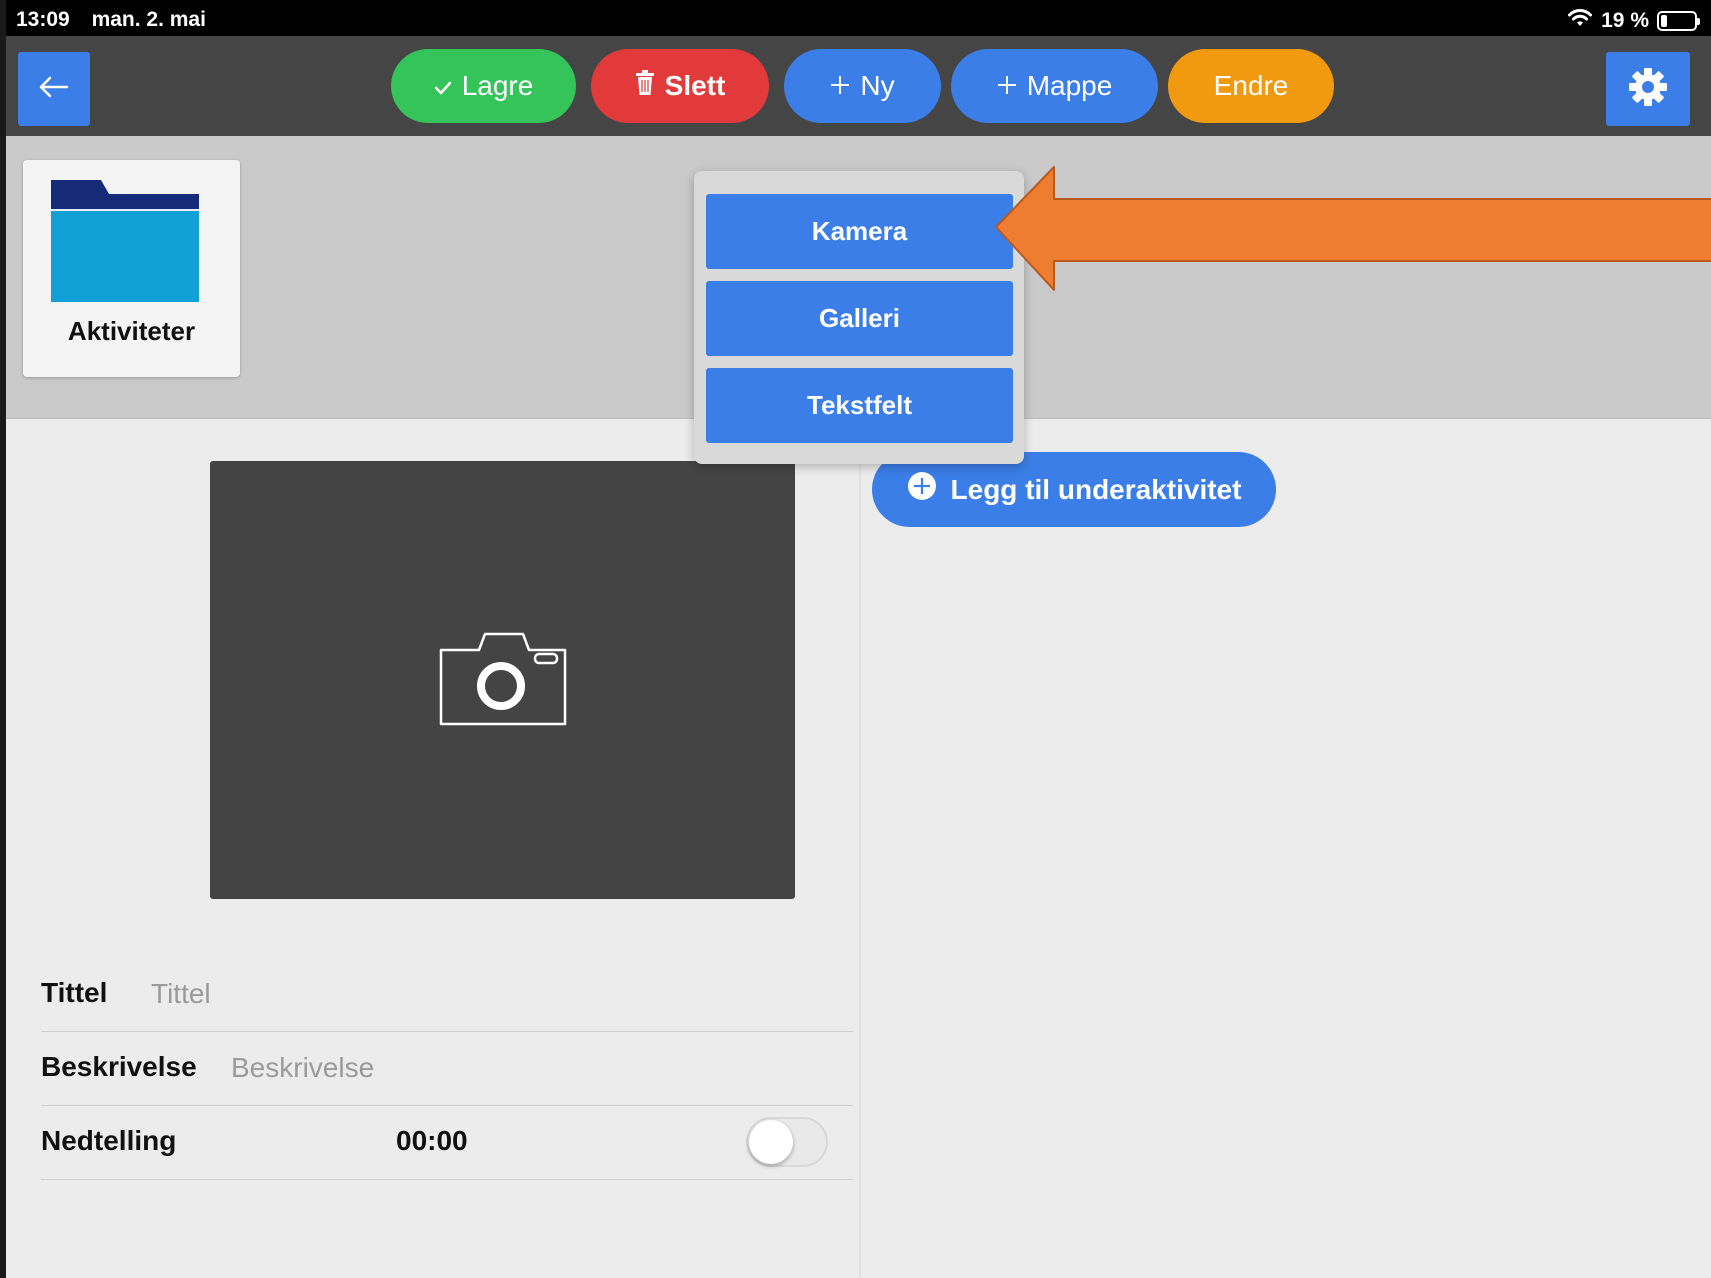 Image resolution: width=1711 pixels, height=1278 pixels. What do you see at coordinates (531, 1068) in the screenshot?
I see `description-input` at bounding box center [531, 1068].